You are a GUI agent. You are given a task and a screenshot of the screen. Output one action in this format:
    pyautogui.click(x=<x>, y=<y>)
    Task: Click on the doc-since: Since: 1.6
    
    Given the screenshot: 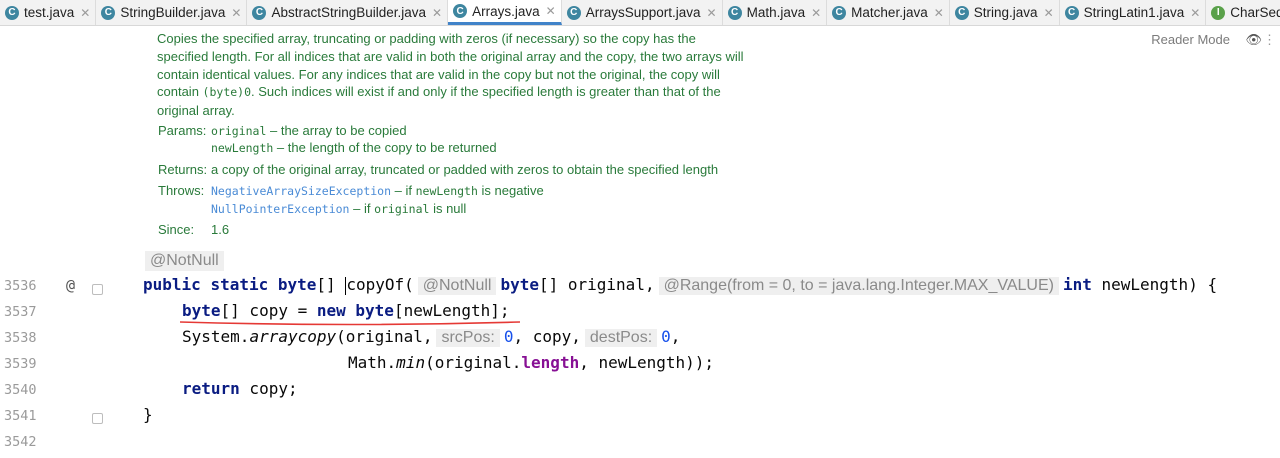 What is the action you would take?
    pyautogui.click(x=194, y=229)
    